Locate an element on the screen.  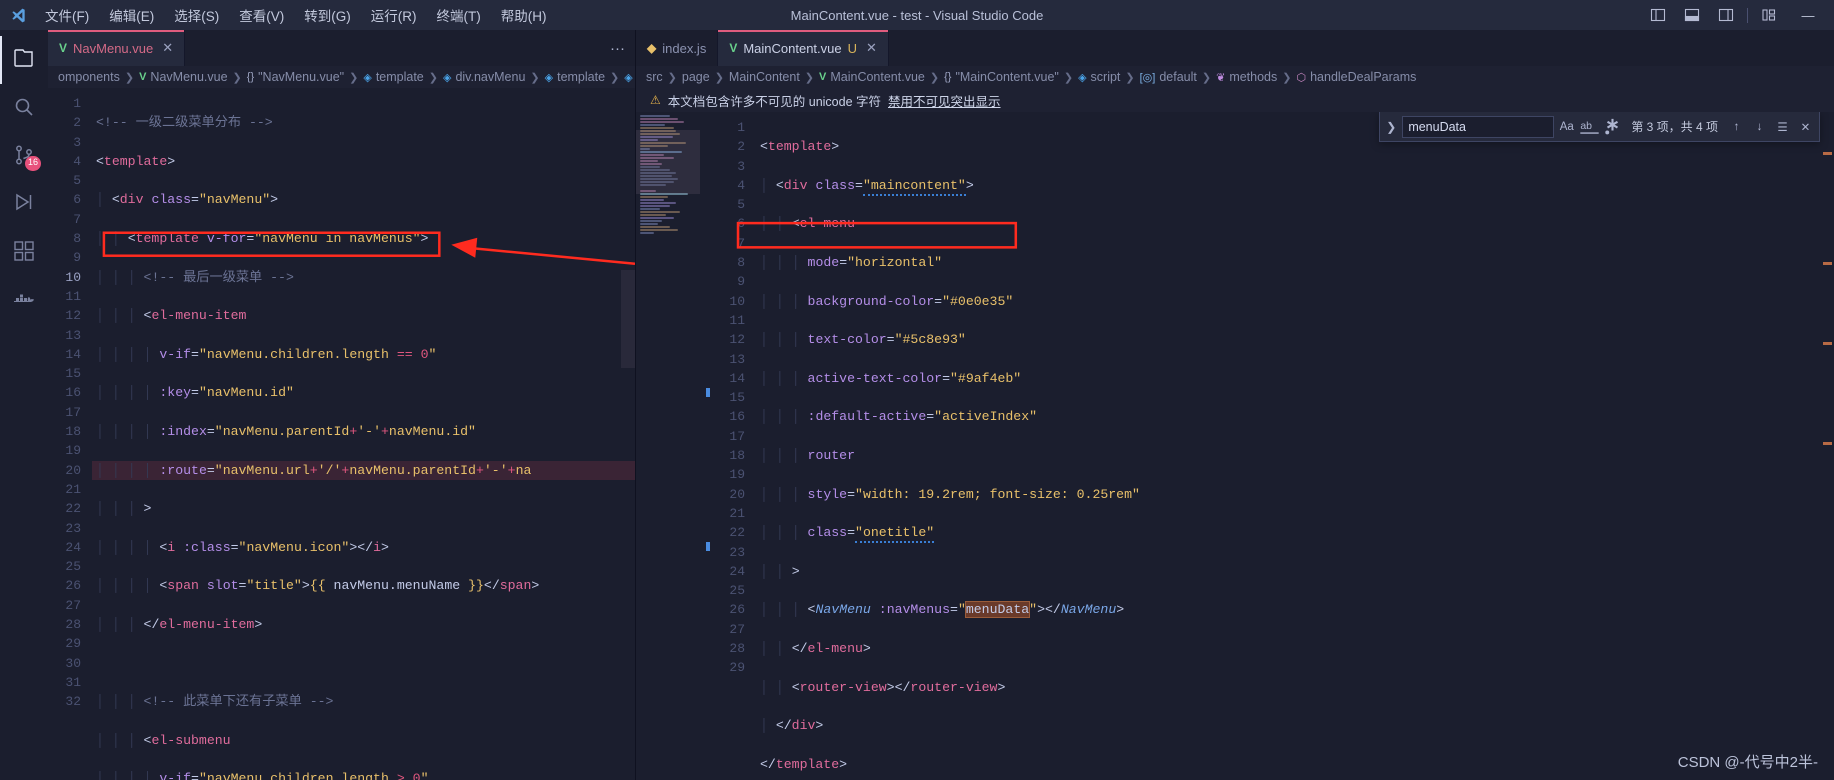
breadcrumb-label: "NavMenu.vue" is located at coordinates (301, 77).